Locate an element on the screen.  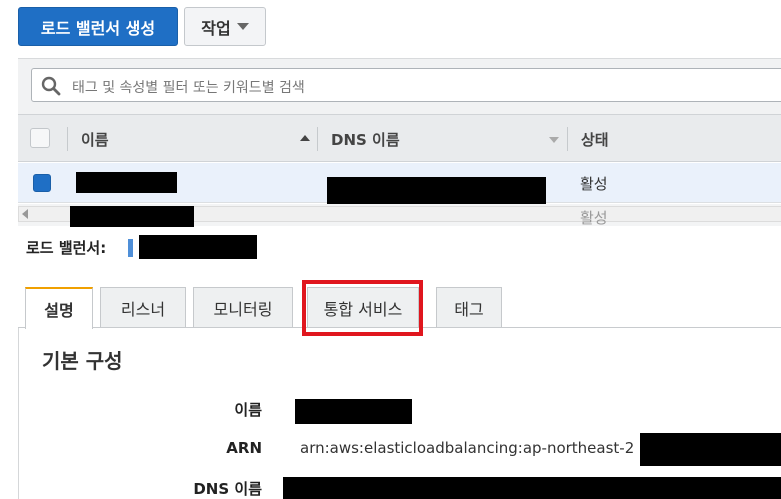
create-load-balancer-button: 로드 밸런서 생성 is located at coordinates (98, 26).